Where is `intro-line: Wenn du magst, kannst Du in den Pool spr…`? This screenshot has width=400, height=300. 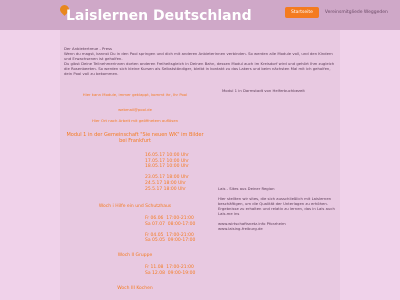 intro-line: Wenn du magst, kannst Du in den Pool spr… is located at coordinates (198, 56).